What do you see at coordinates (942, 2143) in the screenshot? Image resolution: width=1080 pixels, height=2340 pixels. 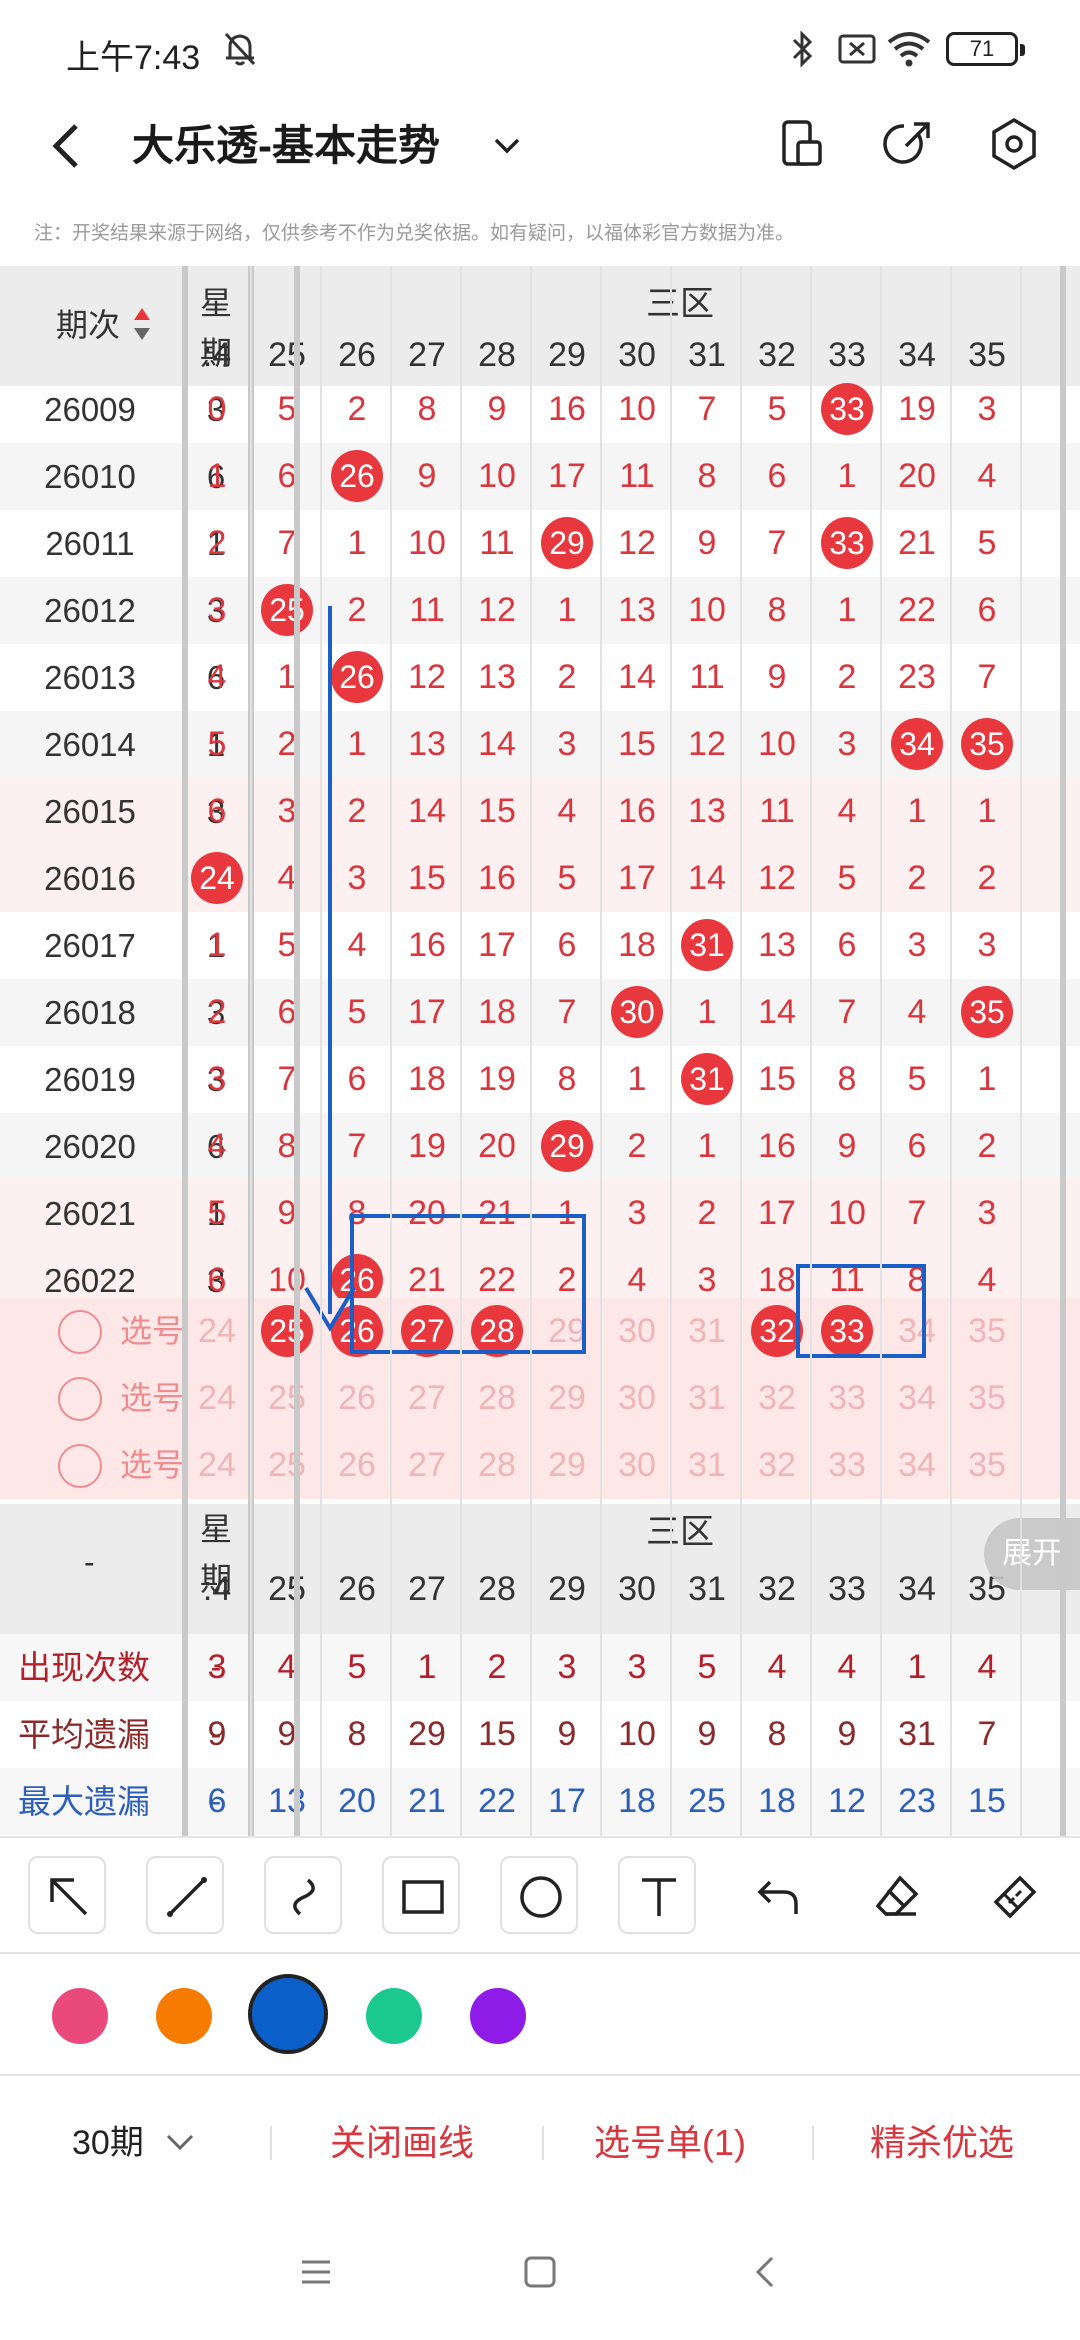 I see `best-picks-button: 精杀优选` at bounding box center [942, 2143].